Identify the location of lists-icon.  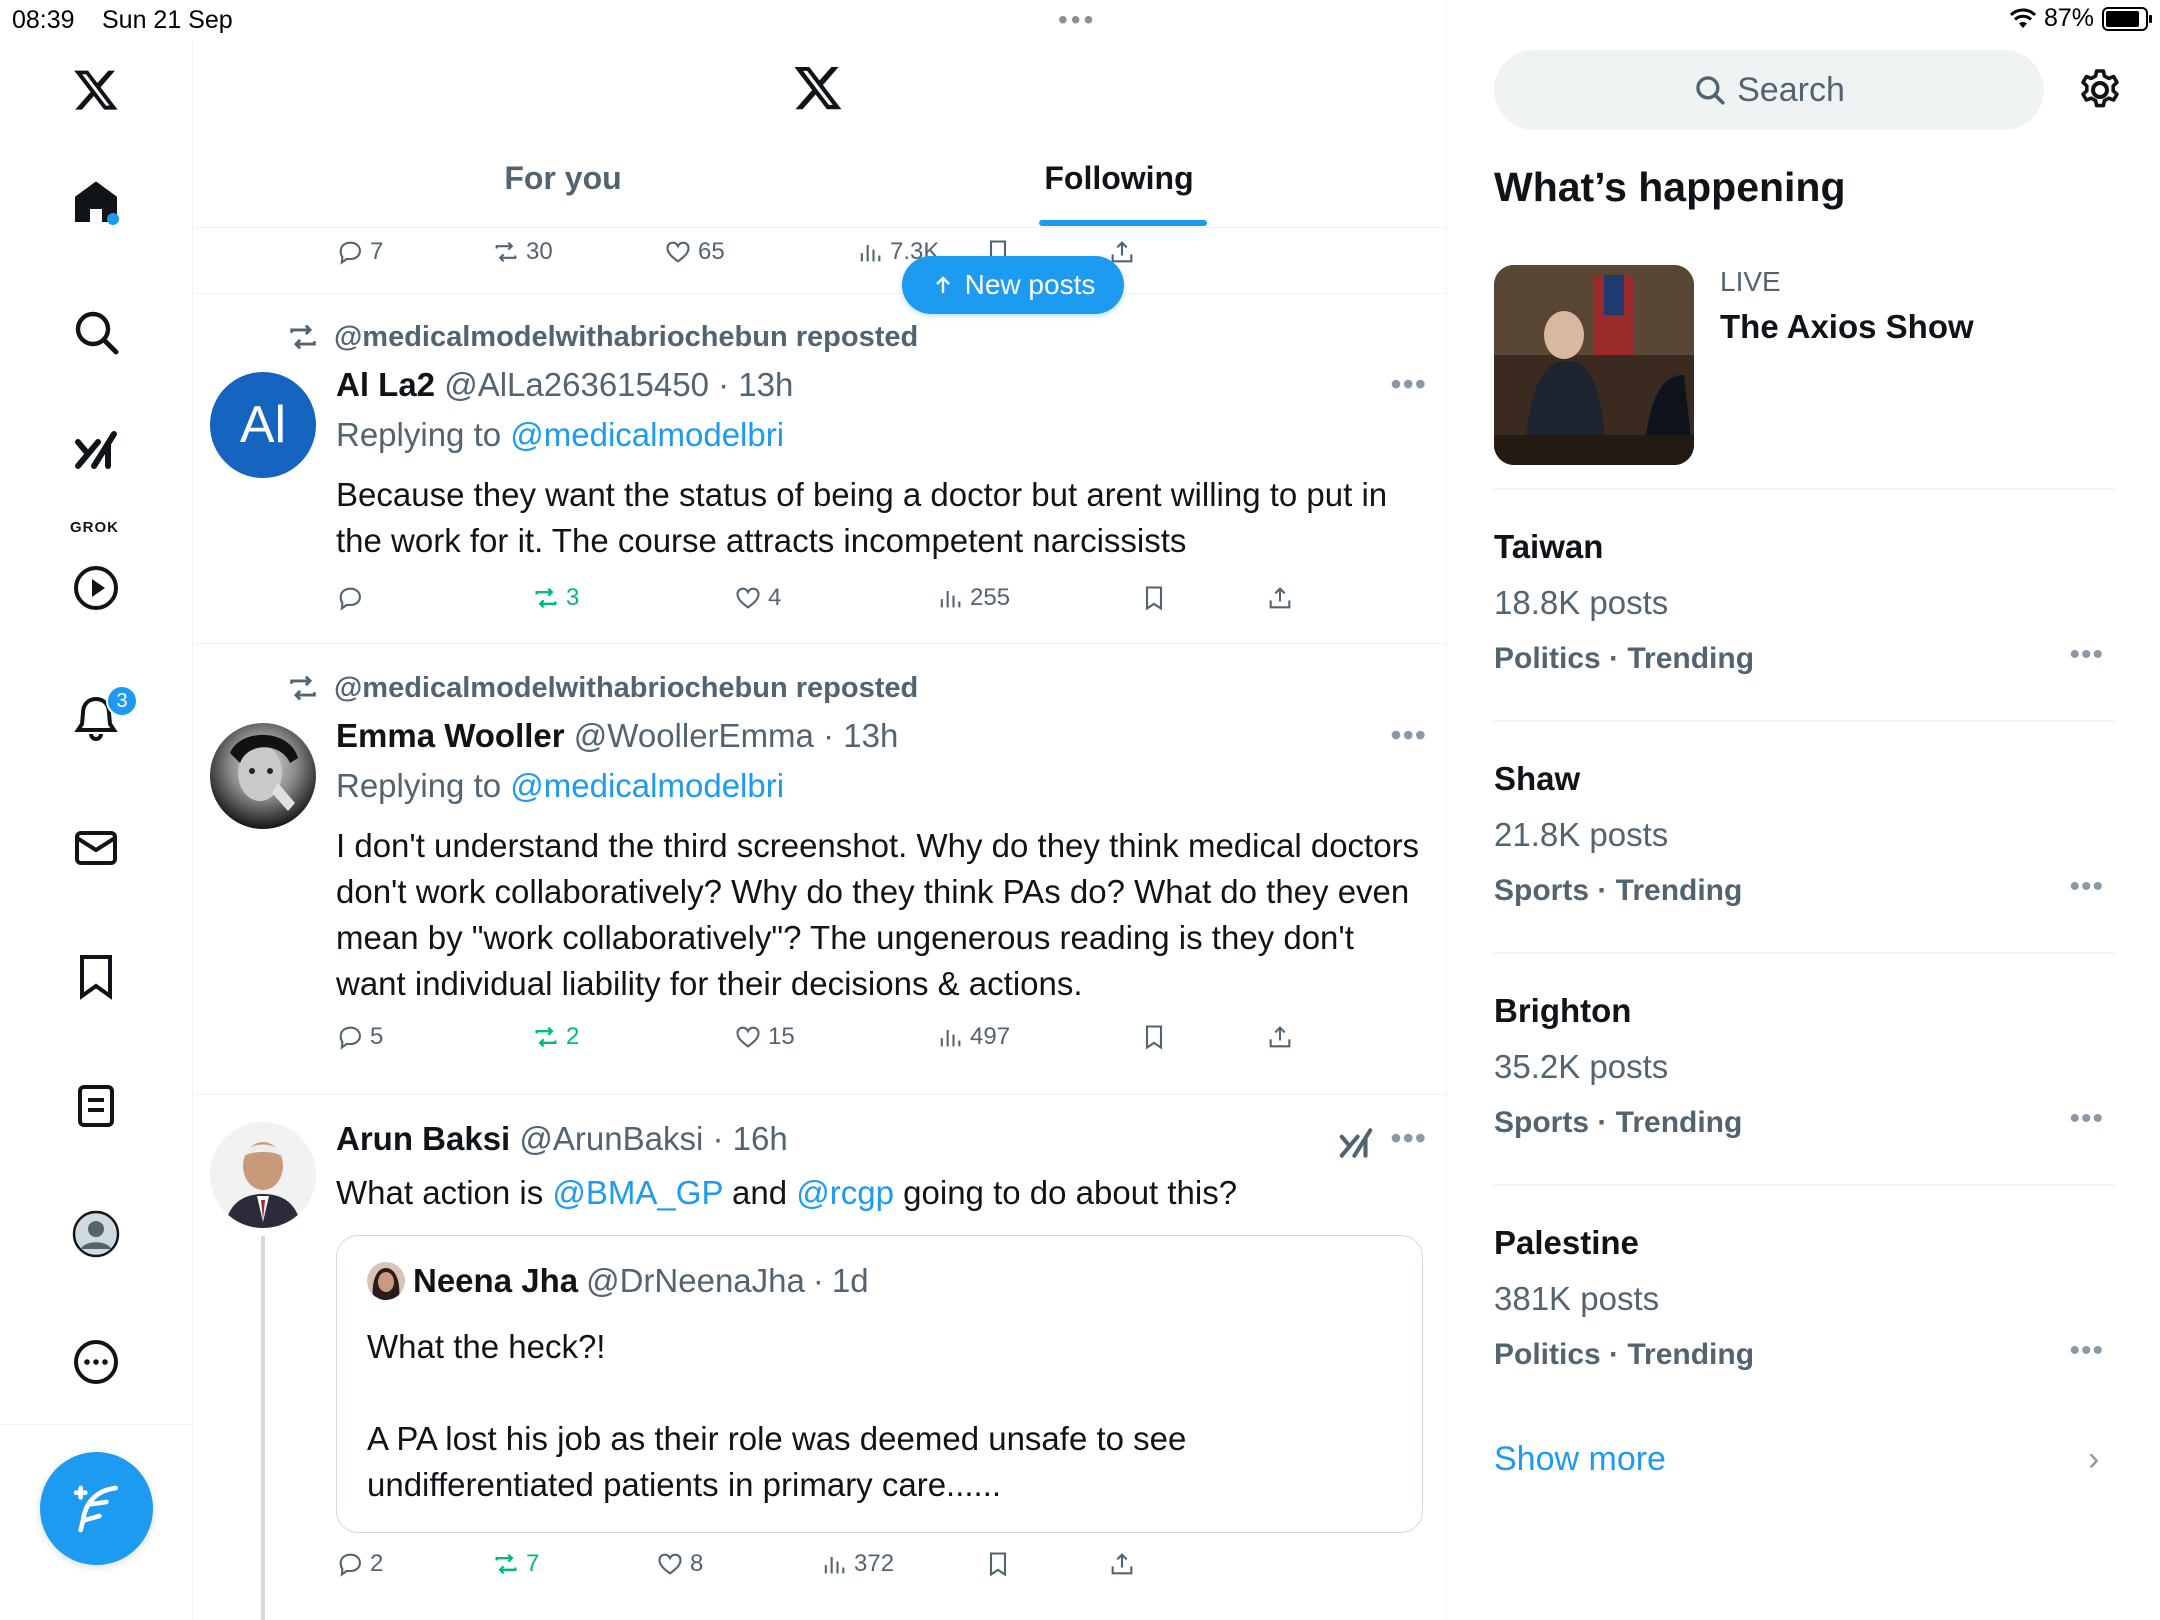
(96, 1106).